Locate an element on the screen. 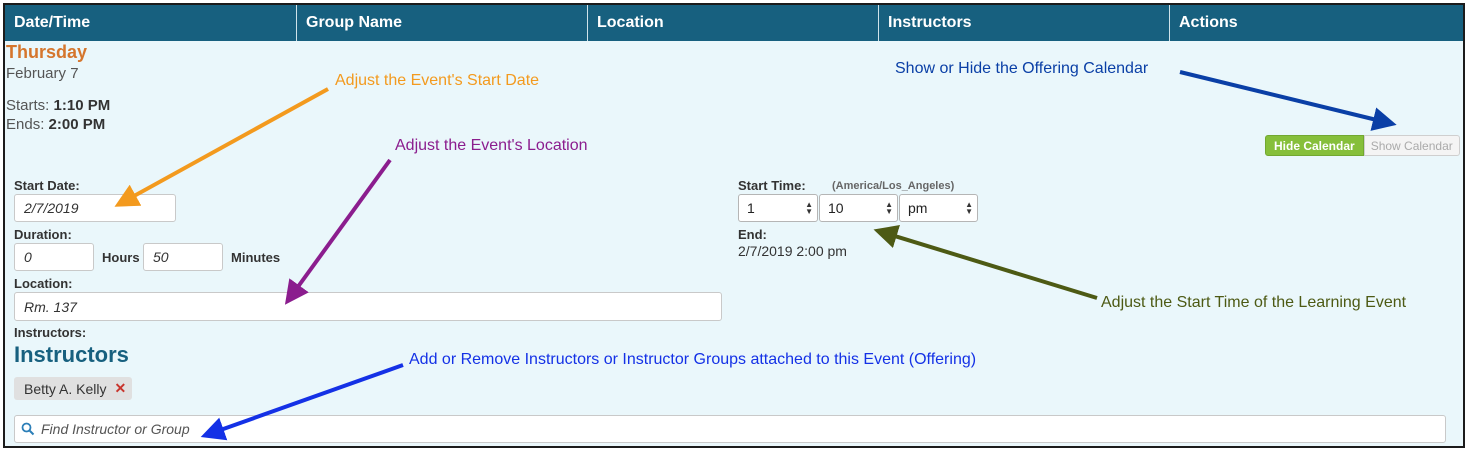 This screenshot has height=451, width=1469. starts-value: 1:10 PM is located at coordinates (82, 105).